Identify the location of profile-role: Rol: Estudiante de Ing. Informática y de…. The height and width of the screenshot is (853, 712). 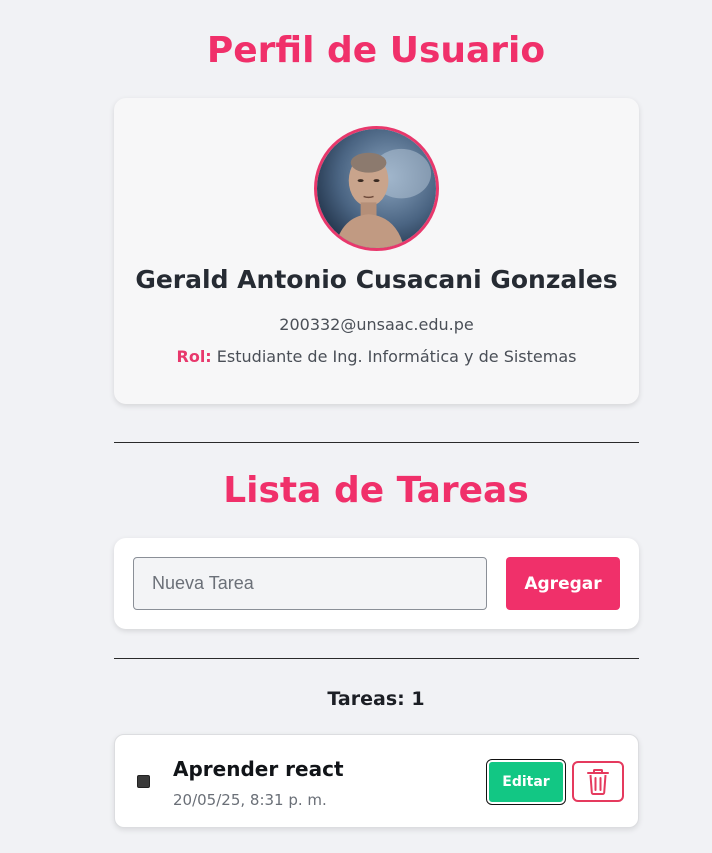
(376, 356).